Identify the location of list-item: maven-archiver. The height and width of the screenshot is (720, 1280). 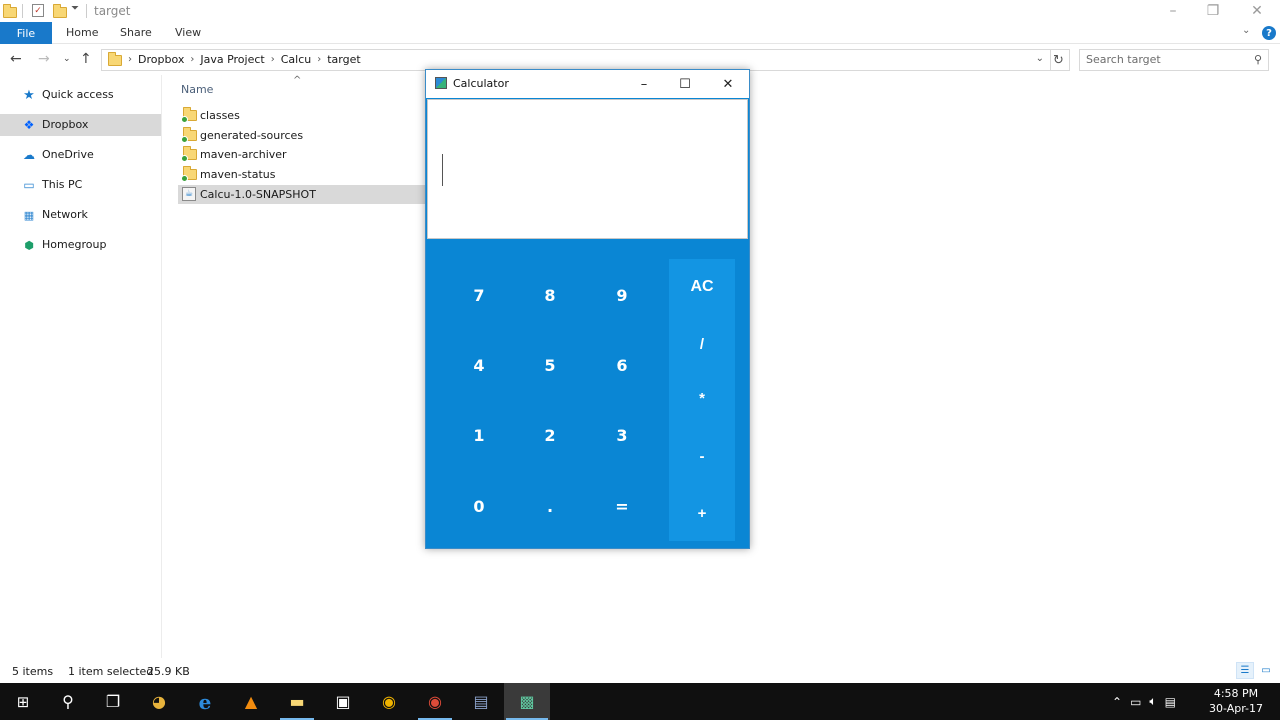
(303, 154).